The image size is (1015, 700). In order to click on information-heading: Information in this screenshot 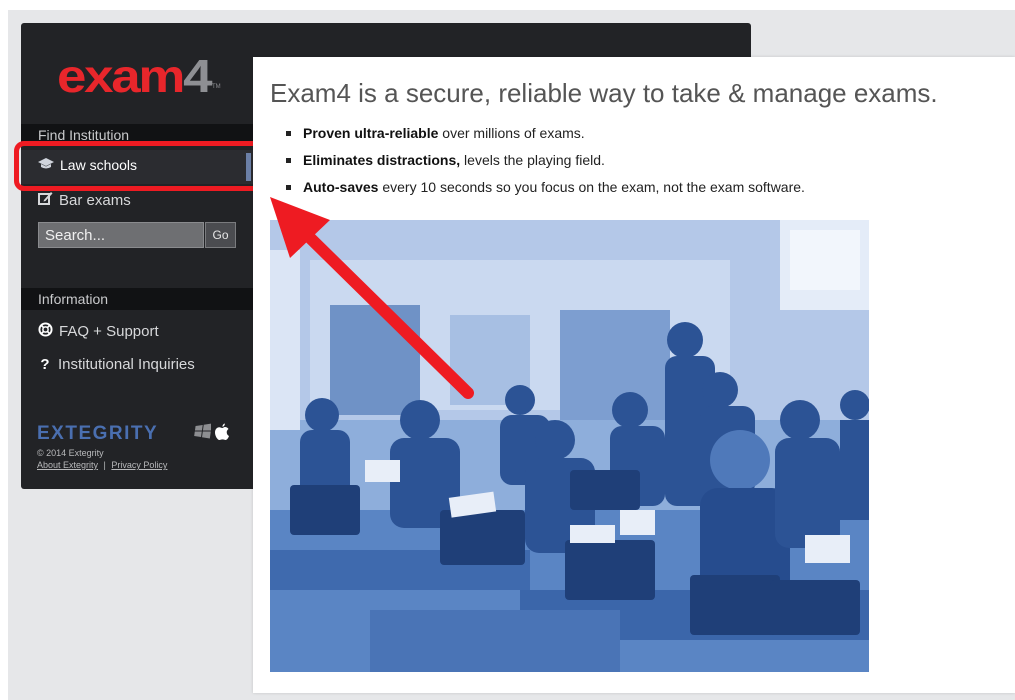, I will do `click(137, 299)`.